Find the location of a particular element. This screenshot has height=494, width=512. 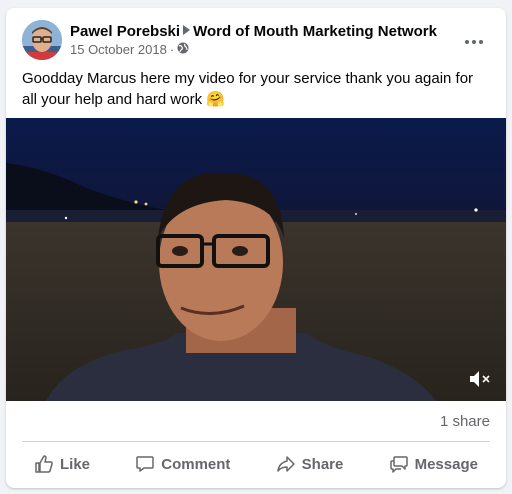

share-label: Share is located at coordinates (322, 464).